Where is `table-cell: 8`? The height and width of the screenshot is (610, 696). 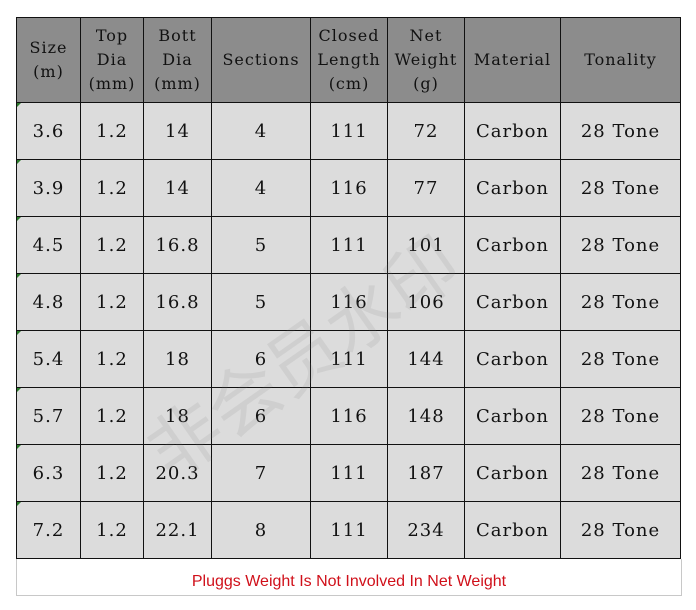 table-cell: 8 is located at coordinates (261, 530).